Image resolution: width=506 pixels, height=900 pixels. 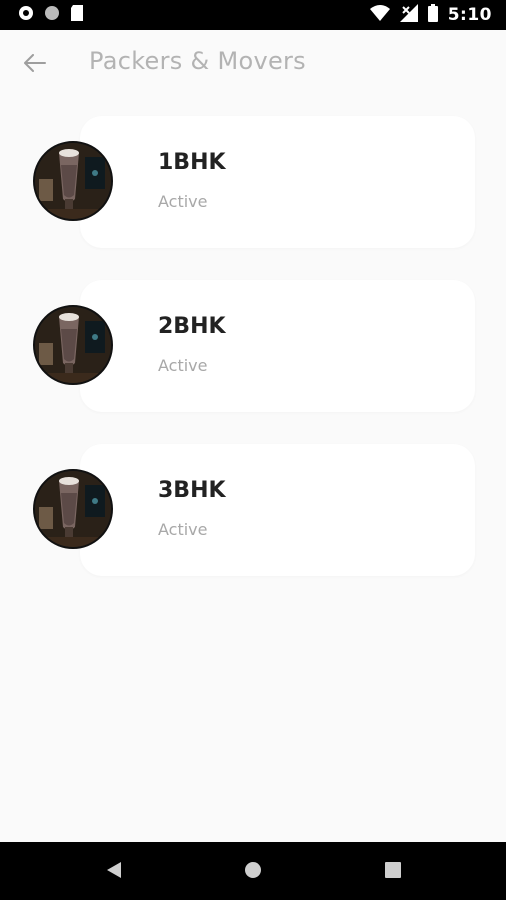 What do you see at coordinates (197, 61) in the screenshot?
I see `page-title: Packers & Movers` at bounding box center [197, 61].